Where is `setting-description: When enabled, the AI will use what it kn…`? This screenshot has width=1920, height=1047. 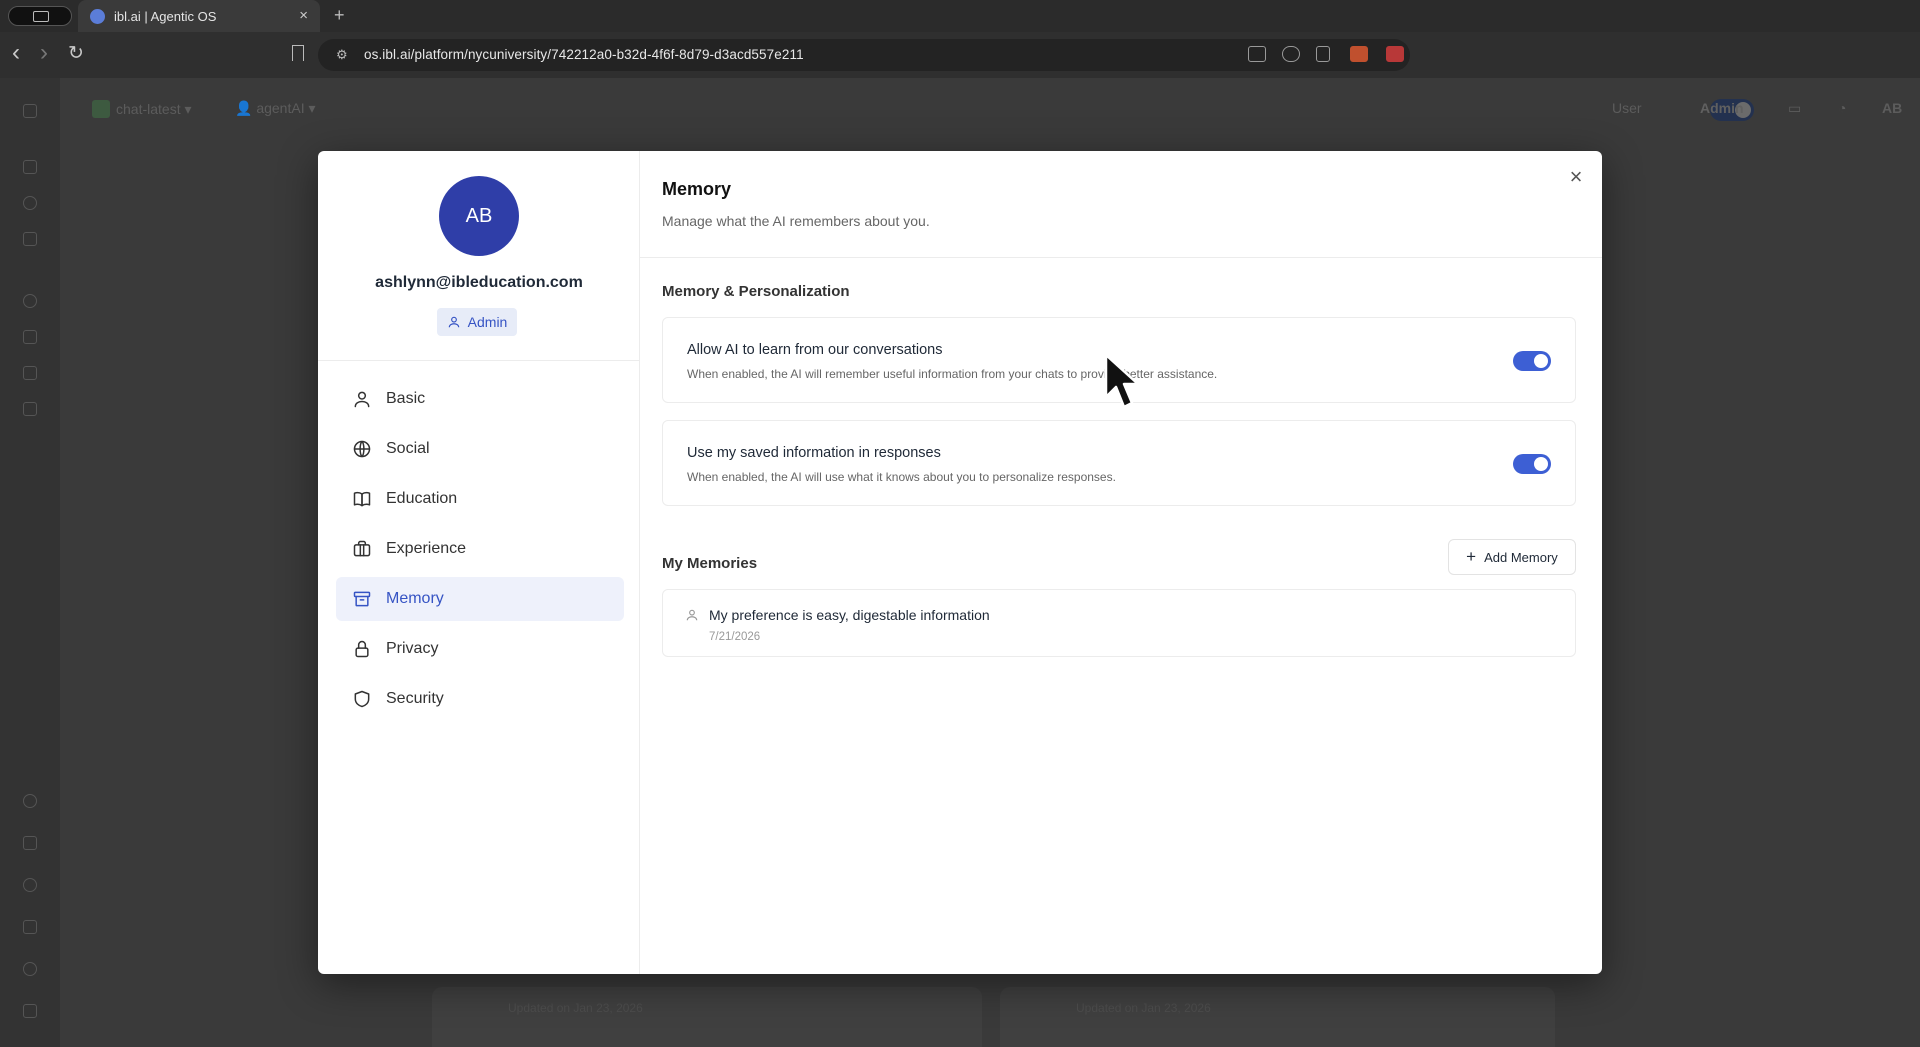 setting-description: When enabled, the AI will use what it kn… is located at coordinates (901, 477).